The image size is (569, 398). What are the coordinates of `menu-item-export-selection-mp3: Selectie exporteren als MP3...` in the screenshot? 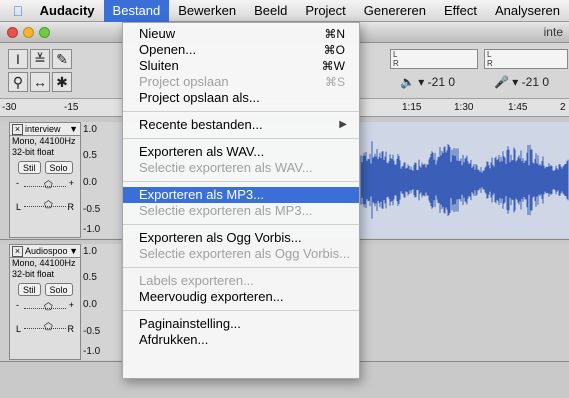 It's located at (241, 211).